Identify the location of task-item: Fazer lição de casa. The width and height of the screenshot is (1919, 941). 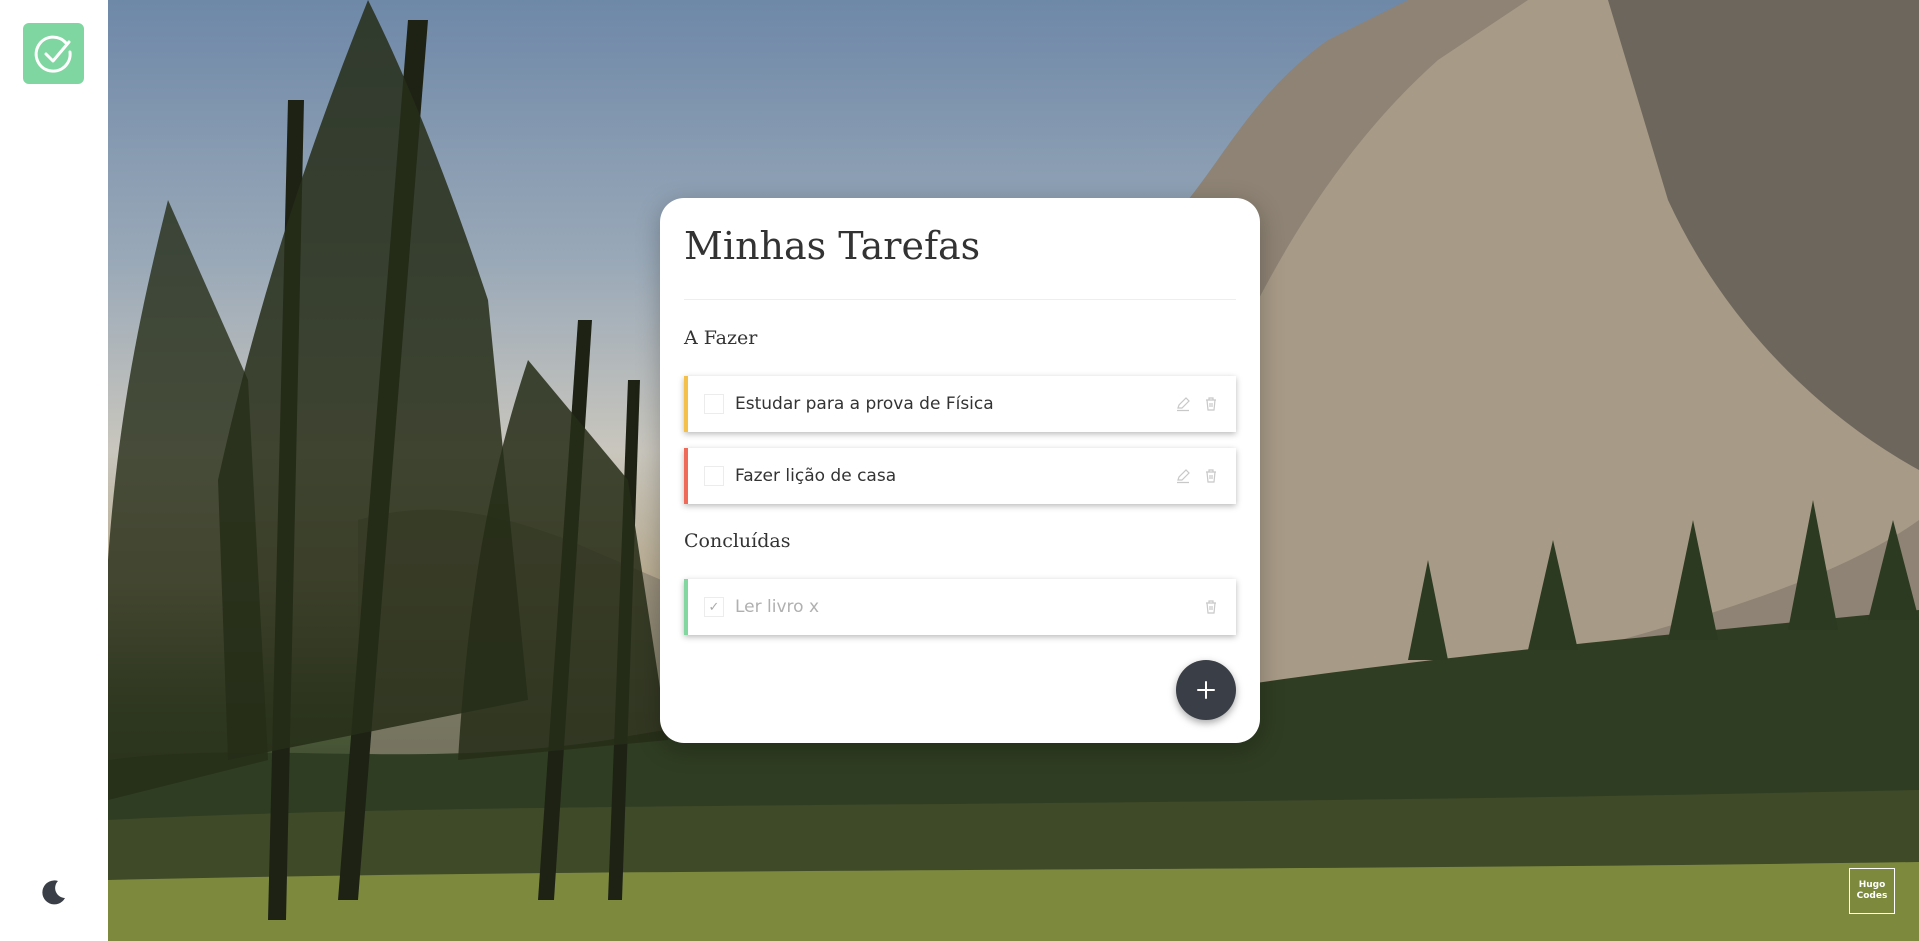
(960, 476).